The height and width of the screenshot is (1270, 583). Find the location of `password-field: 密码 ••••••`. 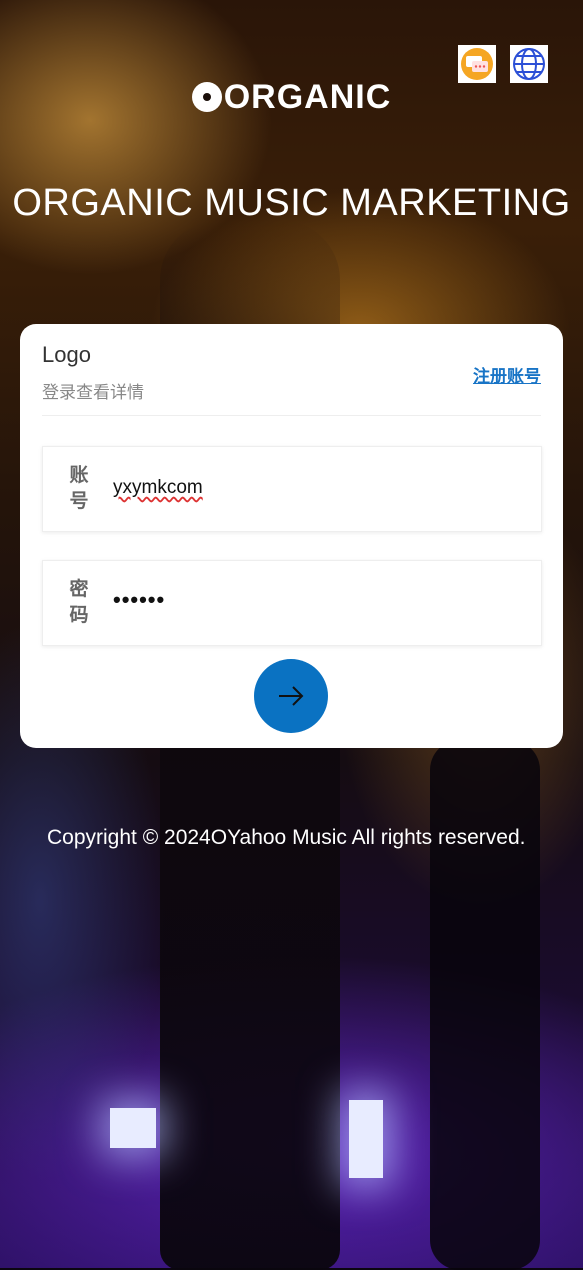

password-field: 密码 •••••• is located at coordinates (292, 603).